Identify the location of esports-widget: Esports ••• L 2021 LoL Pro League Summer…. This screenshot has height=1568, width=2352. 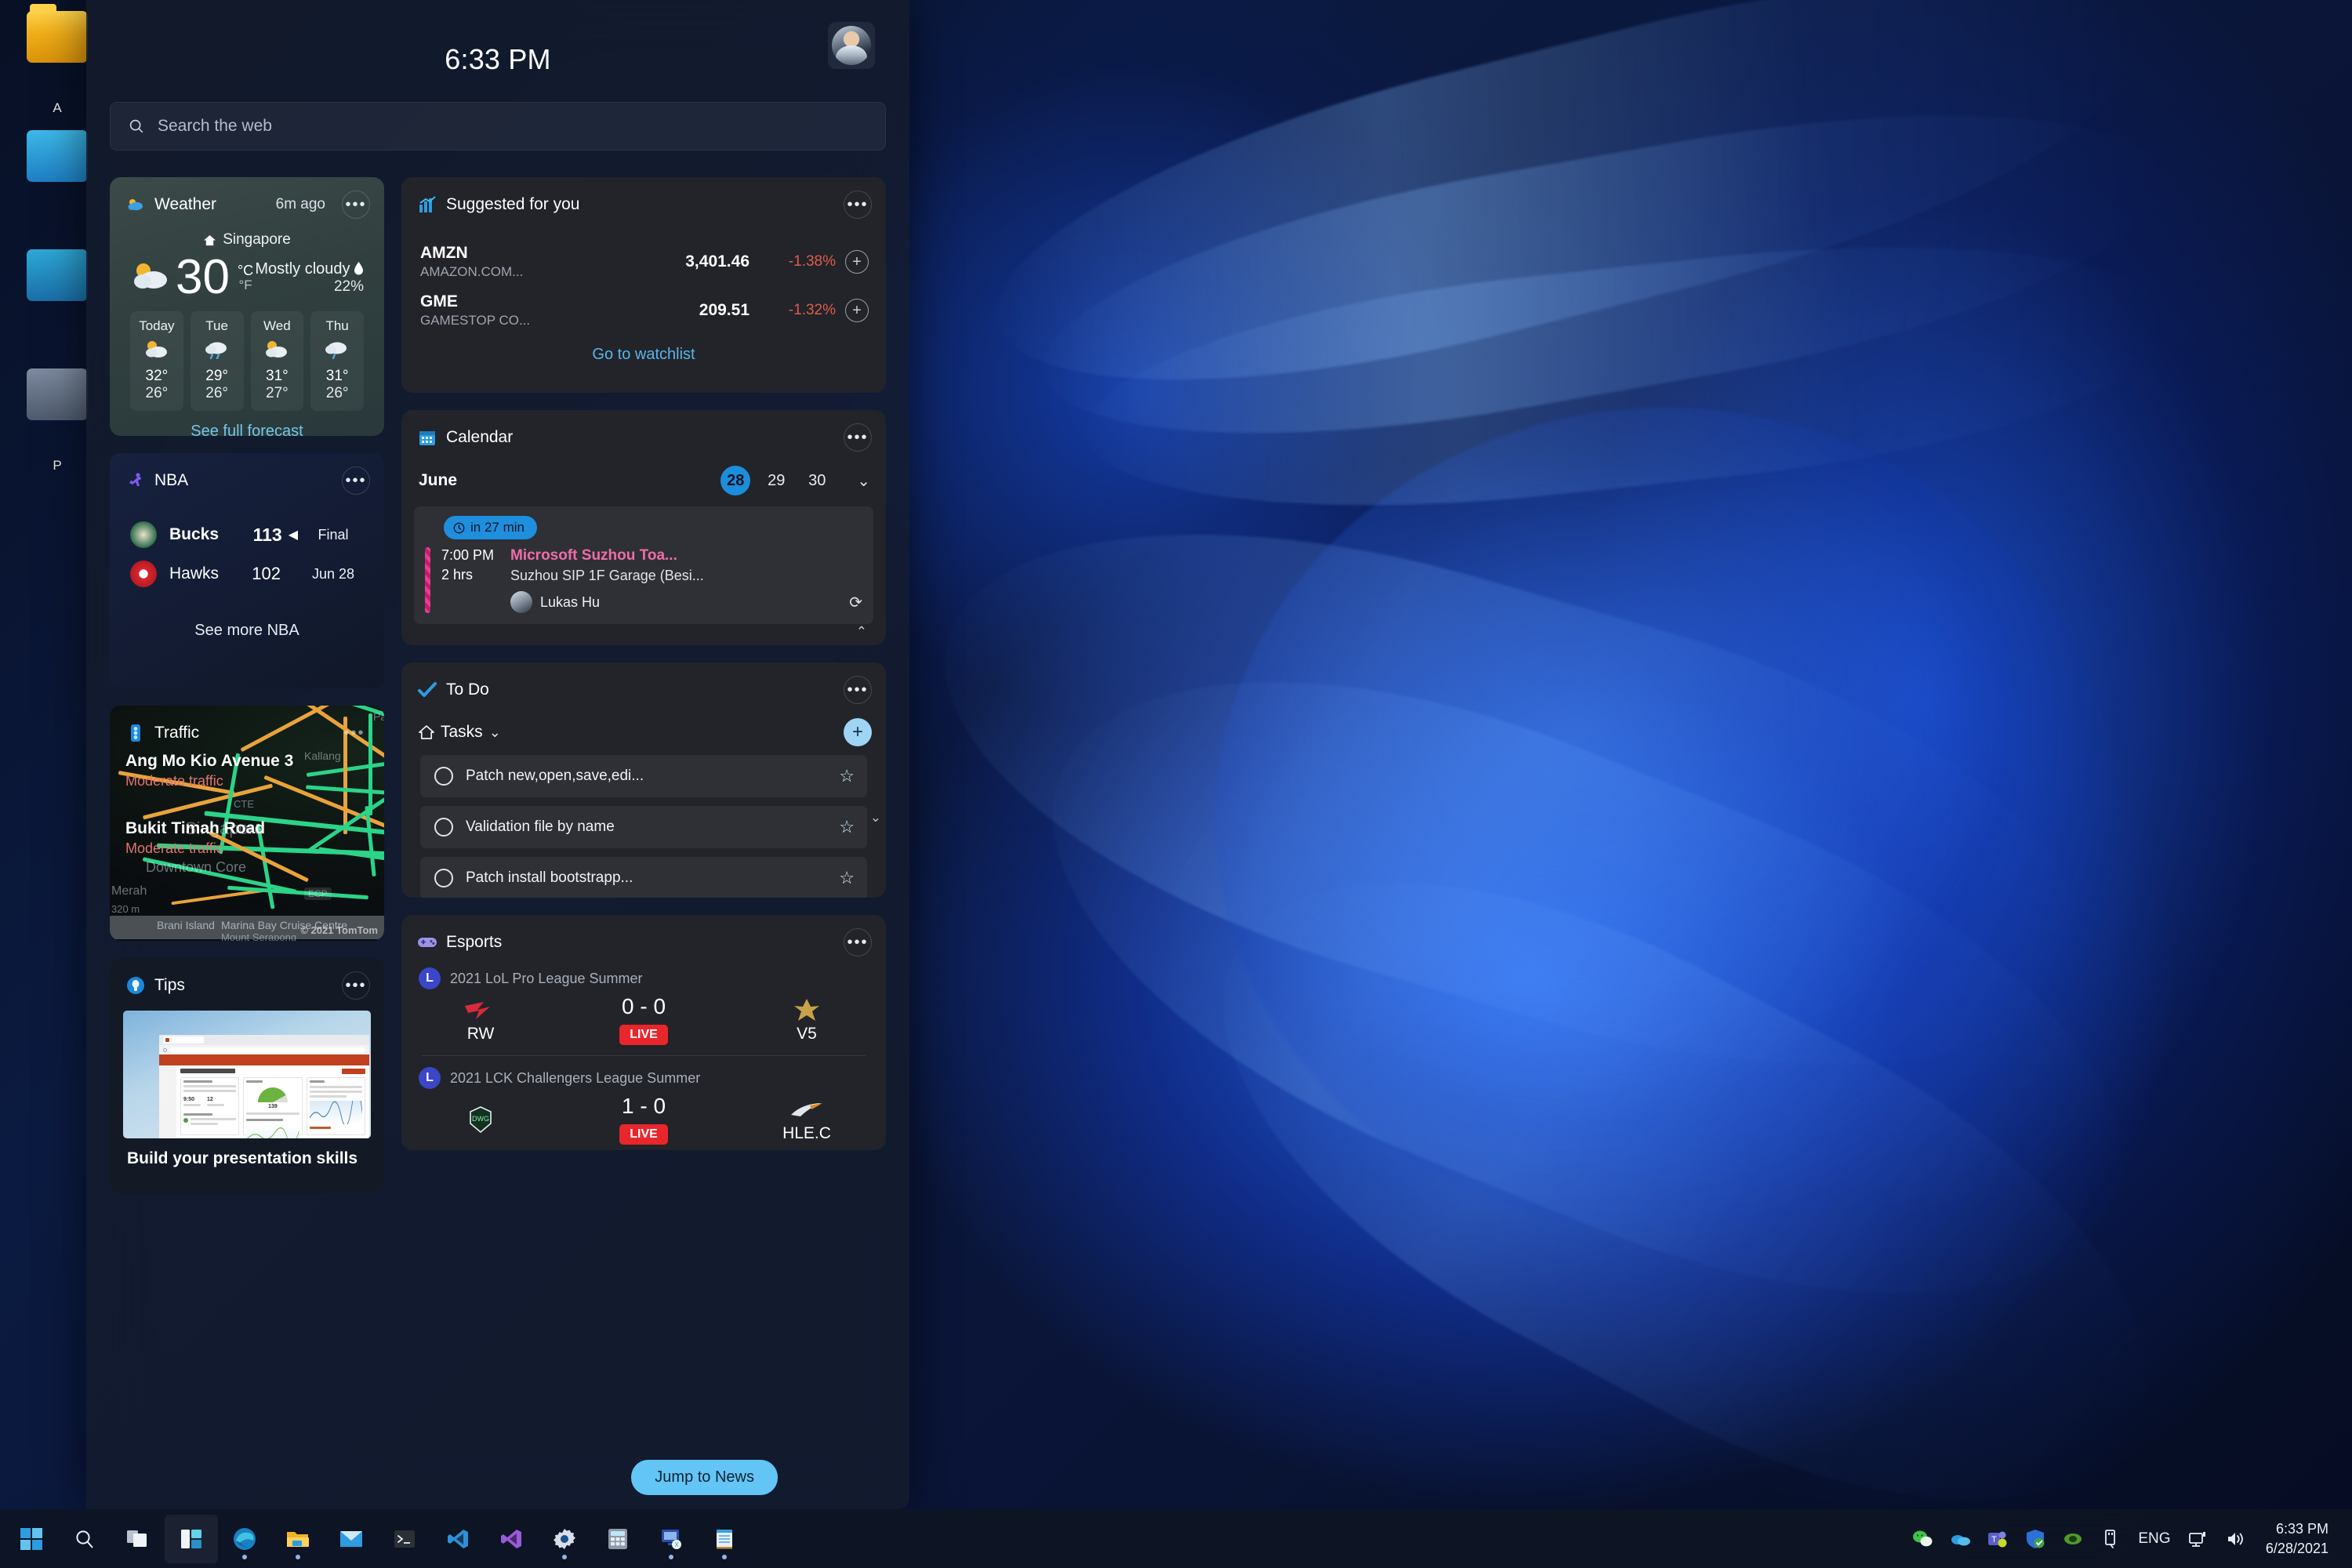
(643, 1032).